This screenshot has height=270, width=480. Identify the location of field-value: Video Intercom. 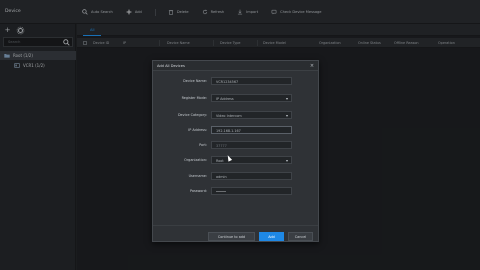
(229, 116).